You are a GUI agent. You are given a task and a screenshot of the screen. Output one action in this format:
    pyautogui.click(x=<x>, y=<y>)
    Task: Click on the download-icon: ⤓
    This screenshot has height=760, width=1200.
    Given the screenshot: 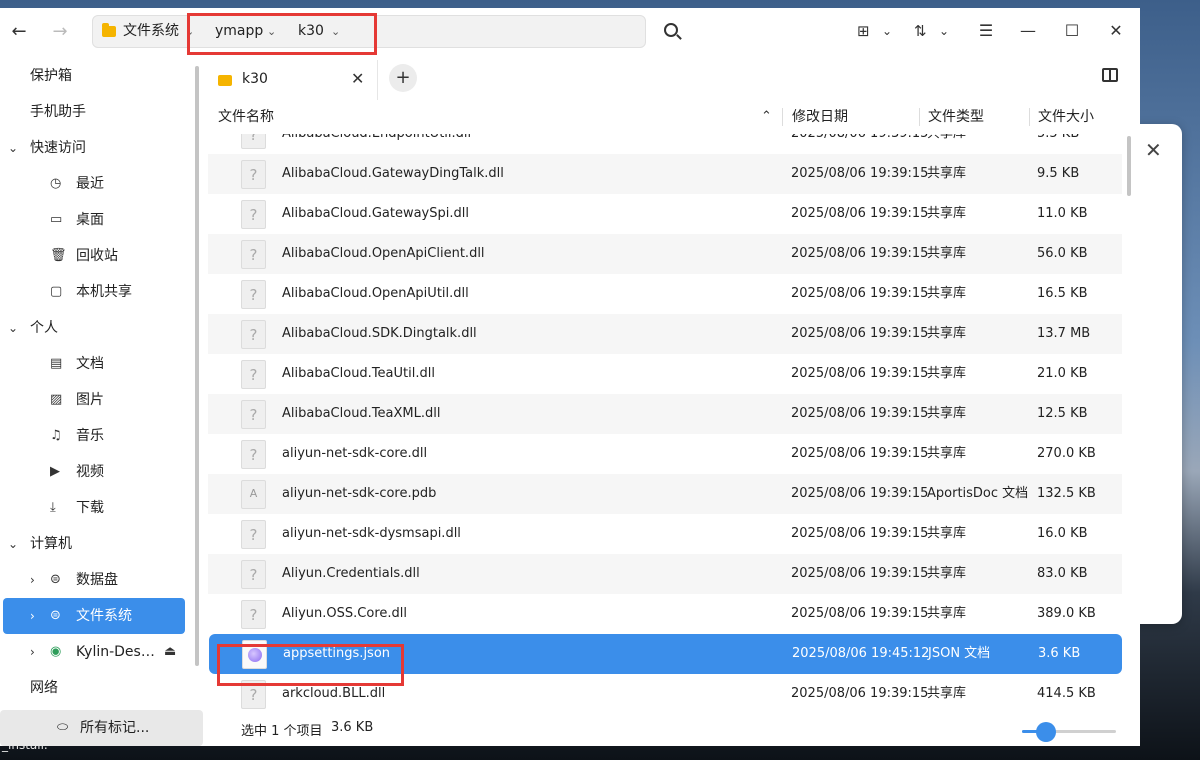 What is the action you would take?
    pyautogui.click(x=53, y=507)
    